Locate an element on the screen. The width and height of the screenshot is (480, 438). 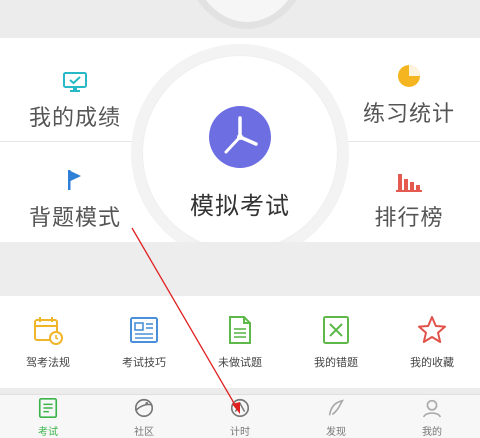
top-strip is located at coordinates (240, 19).